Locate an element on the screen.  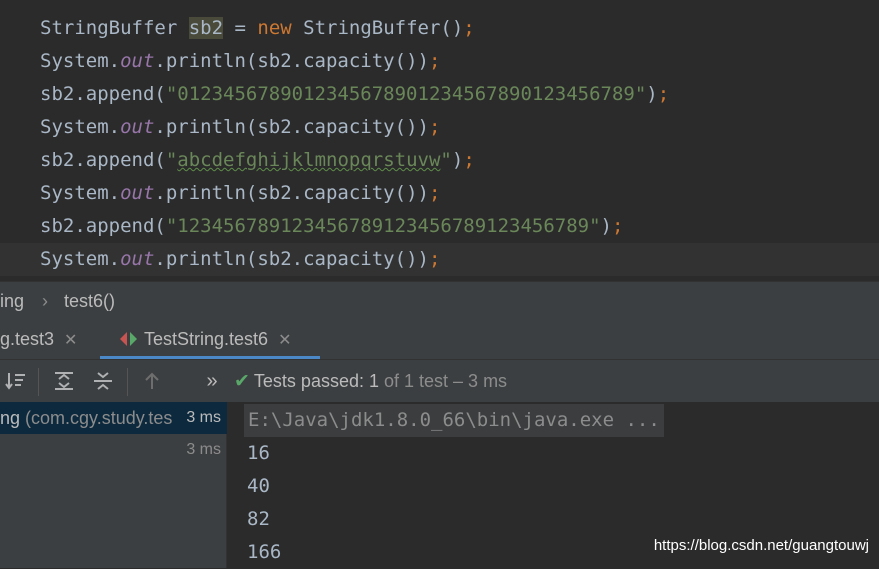
typo-warning: abcdefghijklmnopqrstuvw is located at coordinates (308, 160).